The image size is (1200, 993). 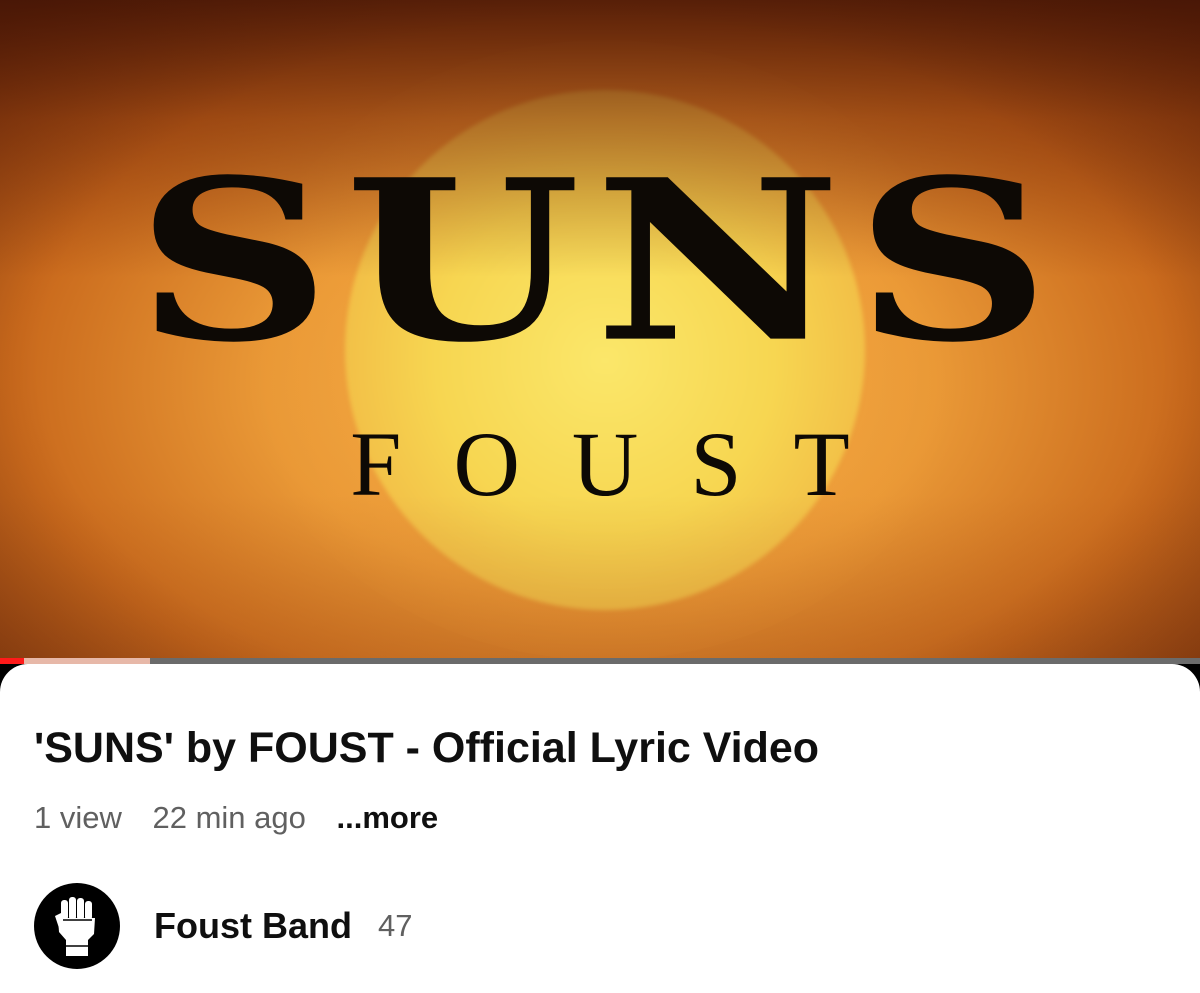 I want to click on video-title: 'SUNS' by FOUST - Official Lyric Video, so click(x=426, y=748).